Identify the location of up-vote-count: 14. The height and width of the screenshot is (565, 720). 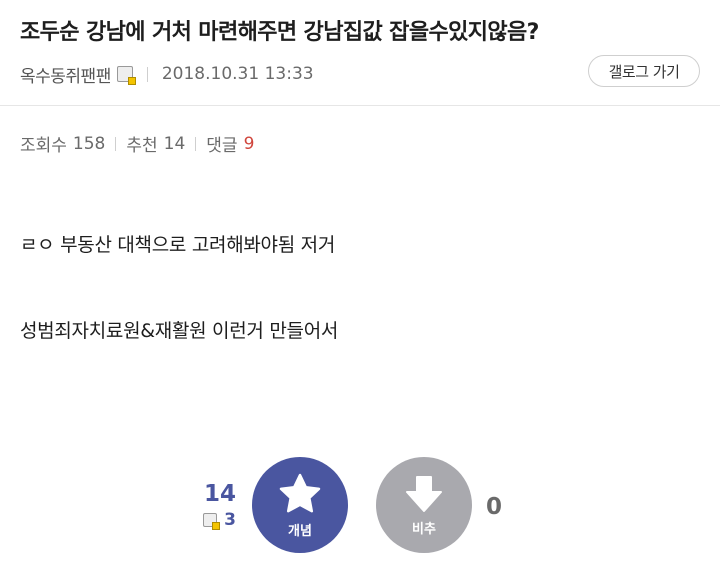
(219, 494).